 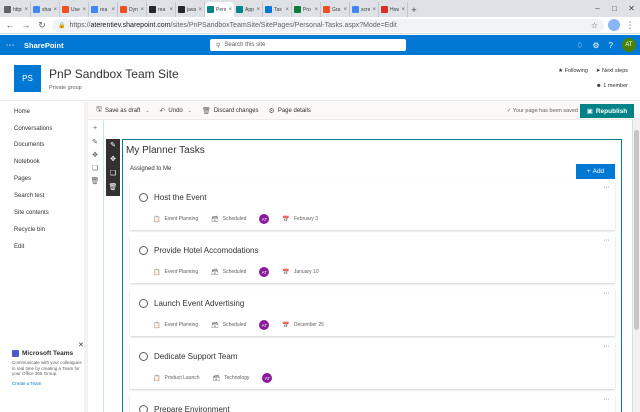 I want to click on close-icon: ✕, so click(x=81, y=345).